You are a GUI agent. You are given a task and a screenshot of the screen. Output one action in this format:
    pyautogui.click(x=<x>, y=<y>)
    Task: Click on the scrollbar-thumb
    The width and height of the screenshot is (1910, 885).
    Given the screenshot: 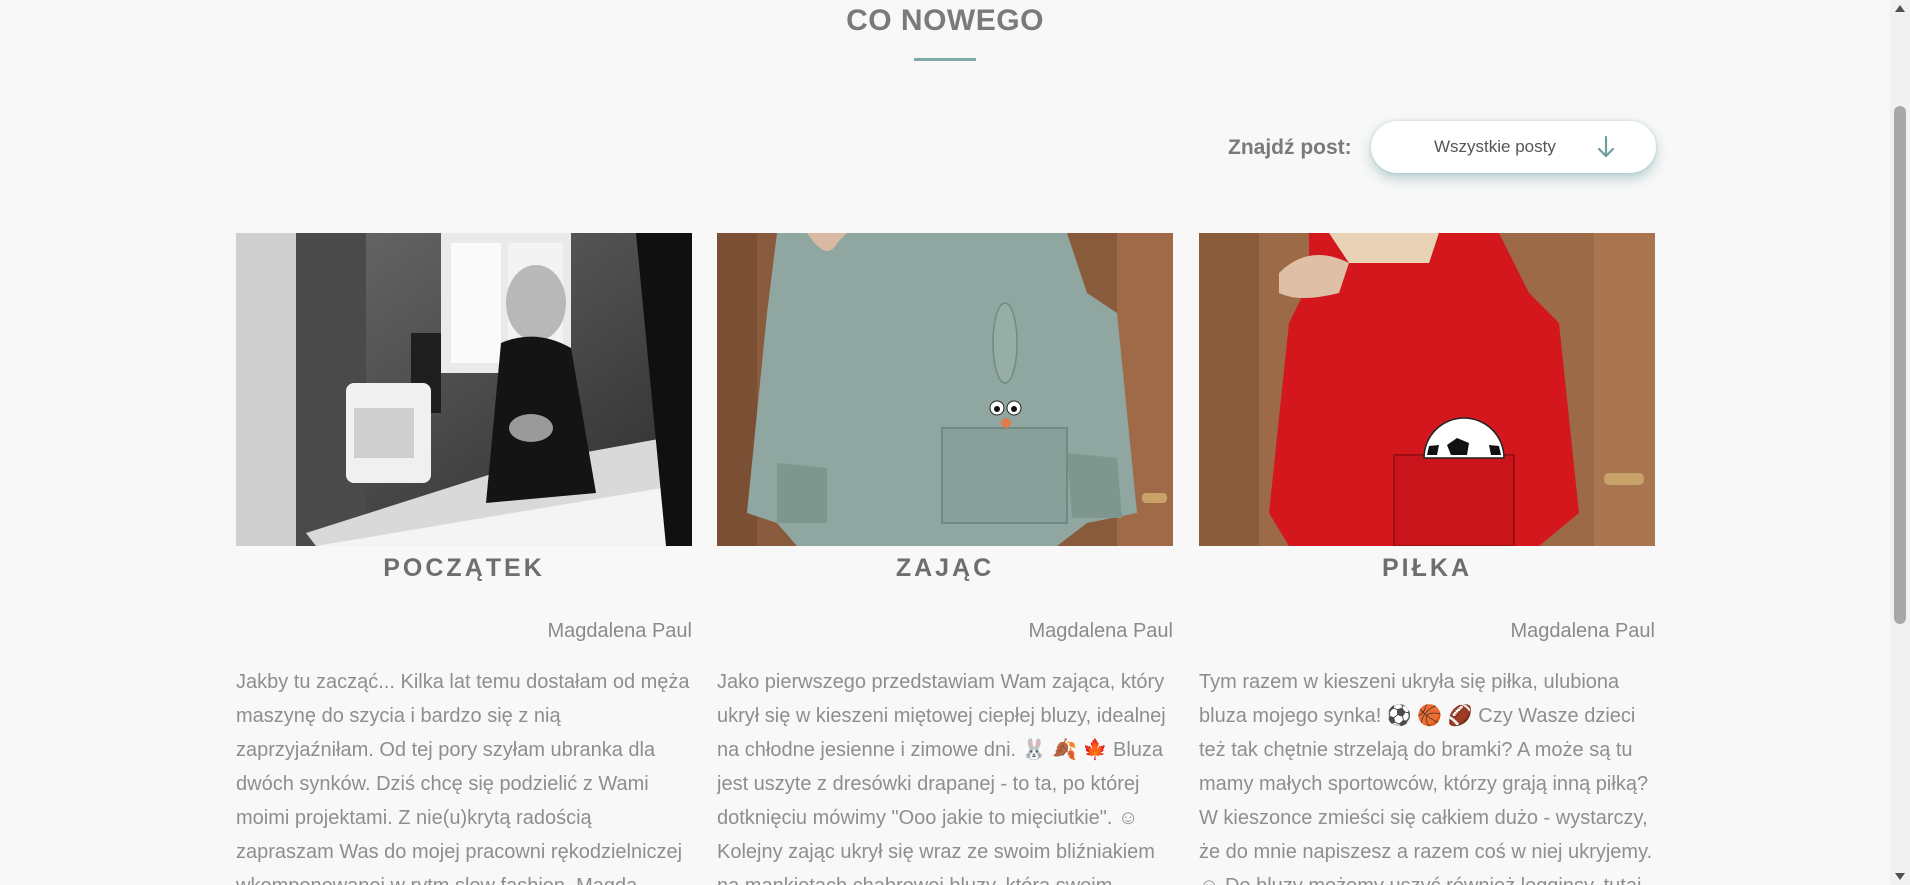 What is the action you would take?
    pyautogui.click(x=1900, y=365)
    